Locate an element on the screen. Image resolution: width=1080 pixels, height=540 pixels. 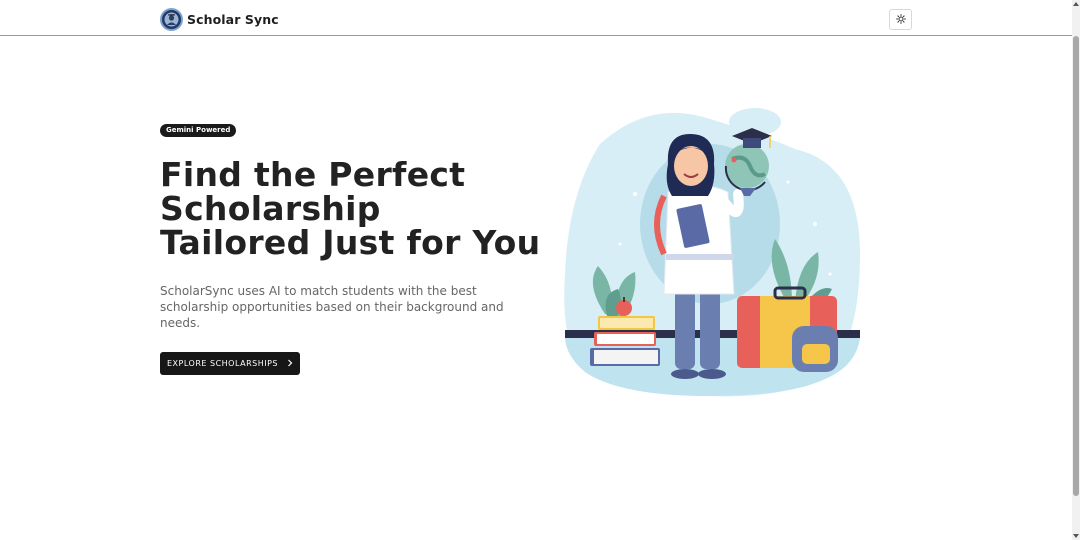
scrollbar-thumb is located at coordinates (1076, 266).